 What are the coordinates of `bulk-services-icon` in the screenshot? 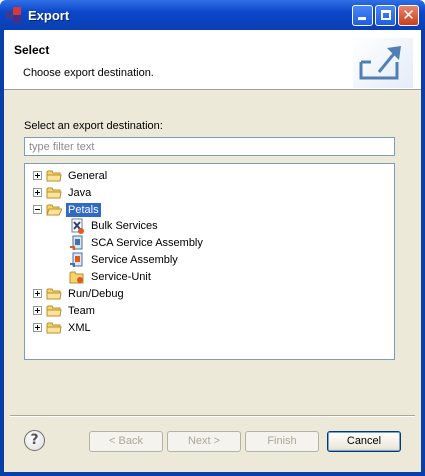 It's located at (77, 226).